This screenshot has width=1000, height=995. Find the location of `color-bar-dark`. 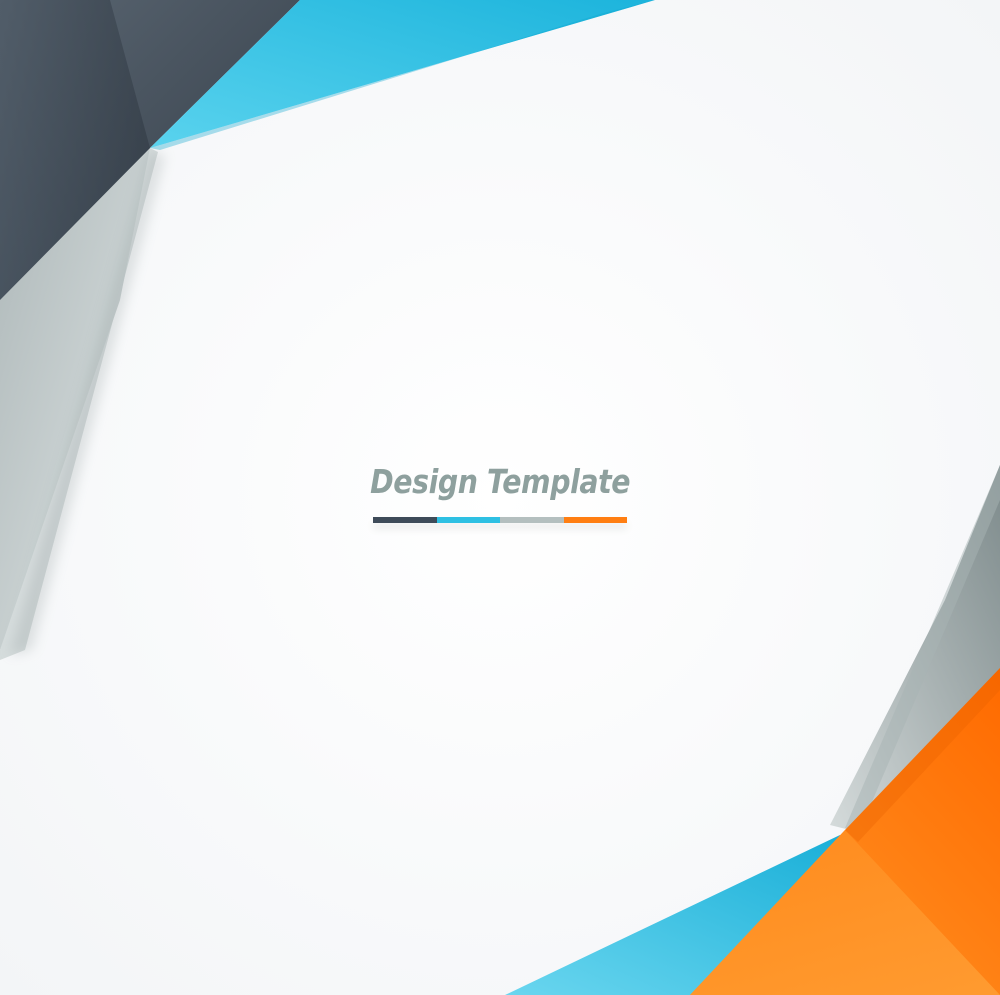

color-bar-dark is located at coordinates (405, 520).